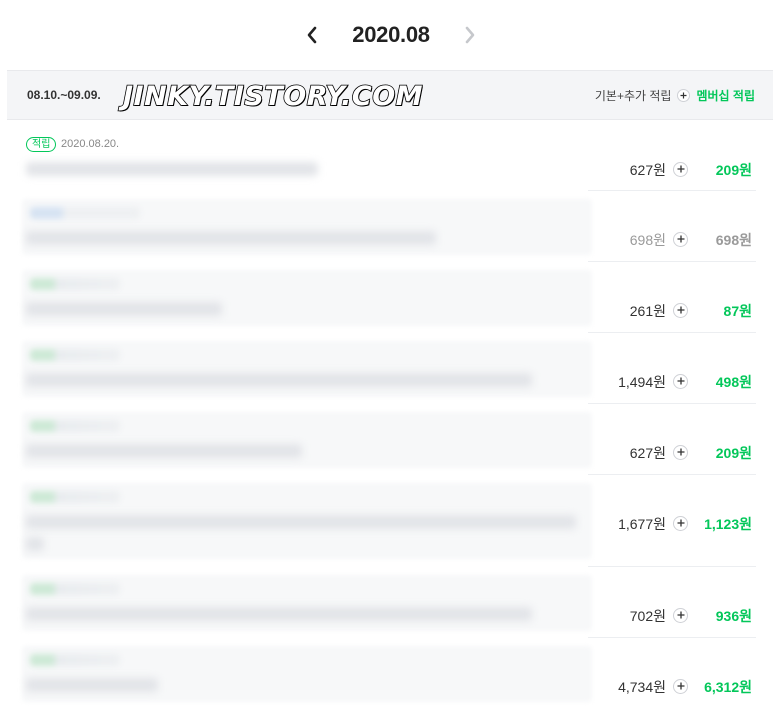  Describe the element at coordinates (728, 524) in the screenshot. I see `member-amount: 1,123원` at that location.